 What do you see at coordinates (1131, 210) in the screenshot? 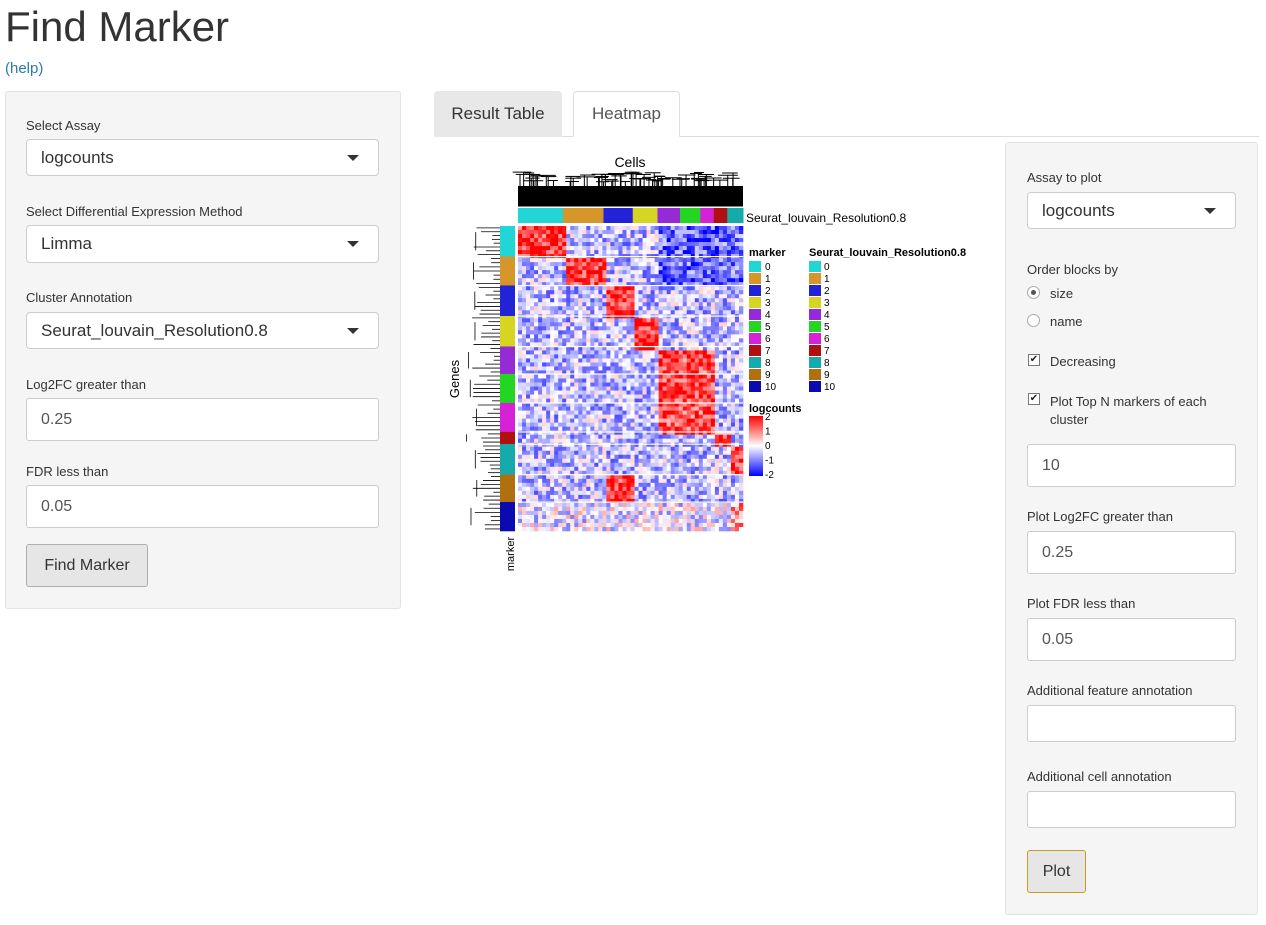
I see `plot-assay-select: logcounts` at bounding box center [1131, 210].